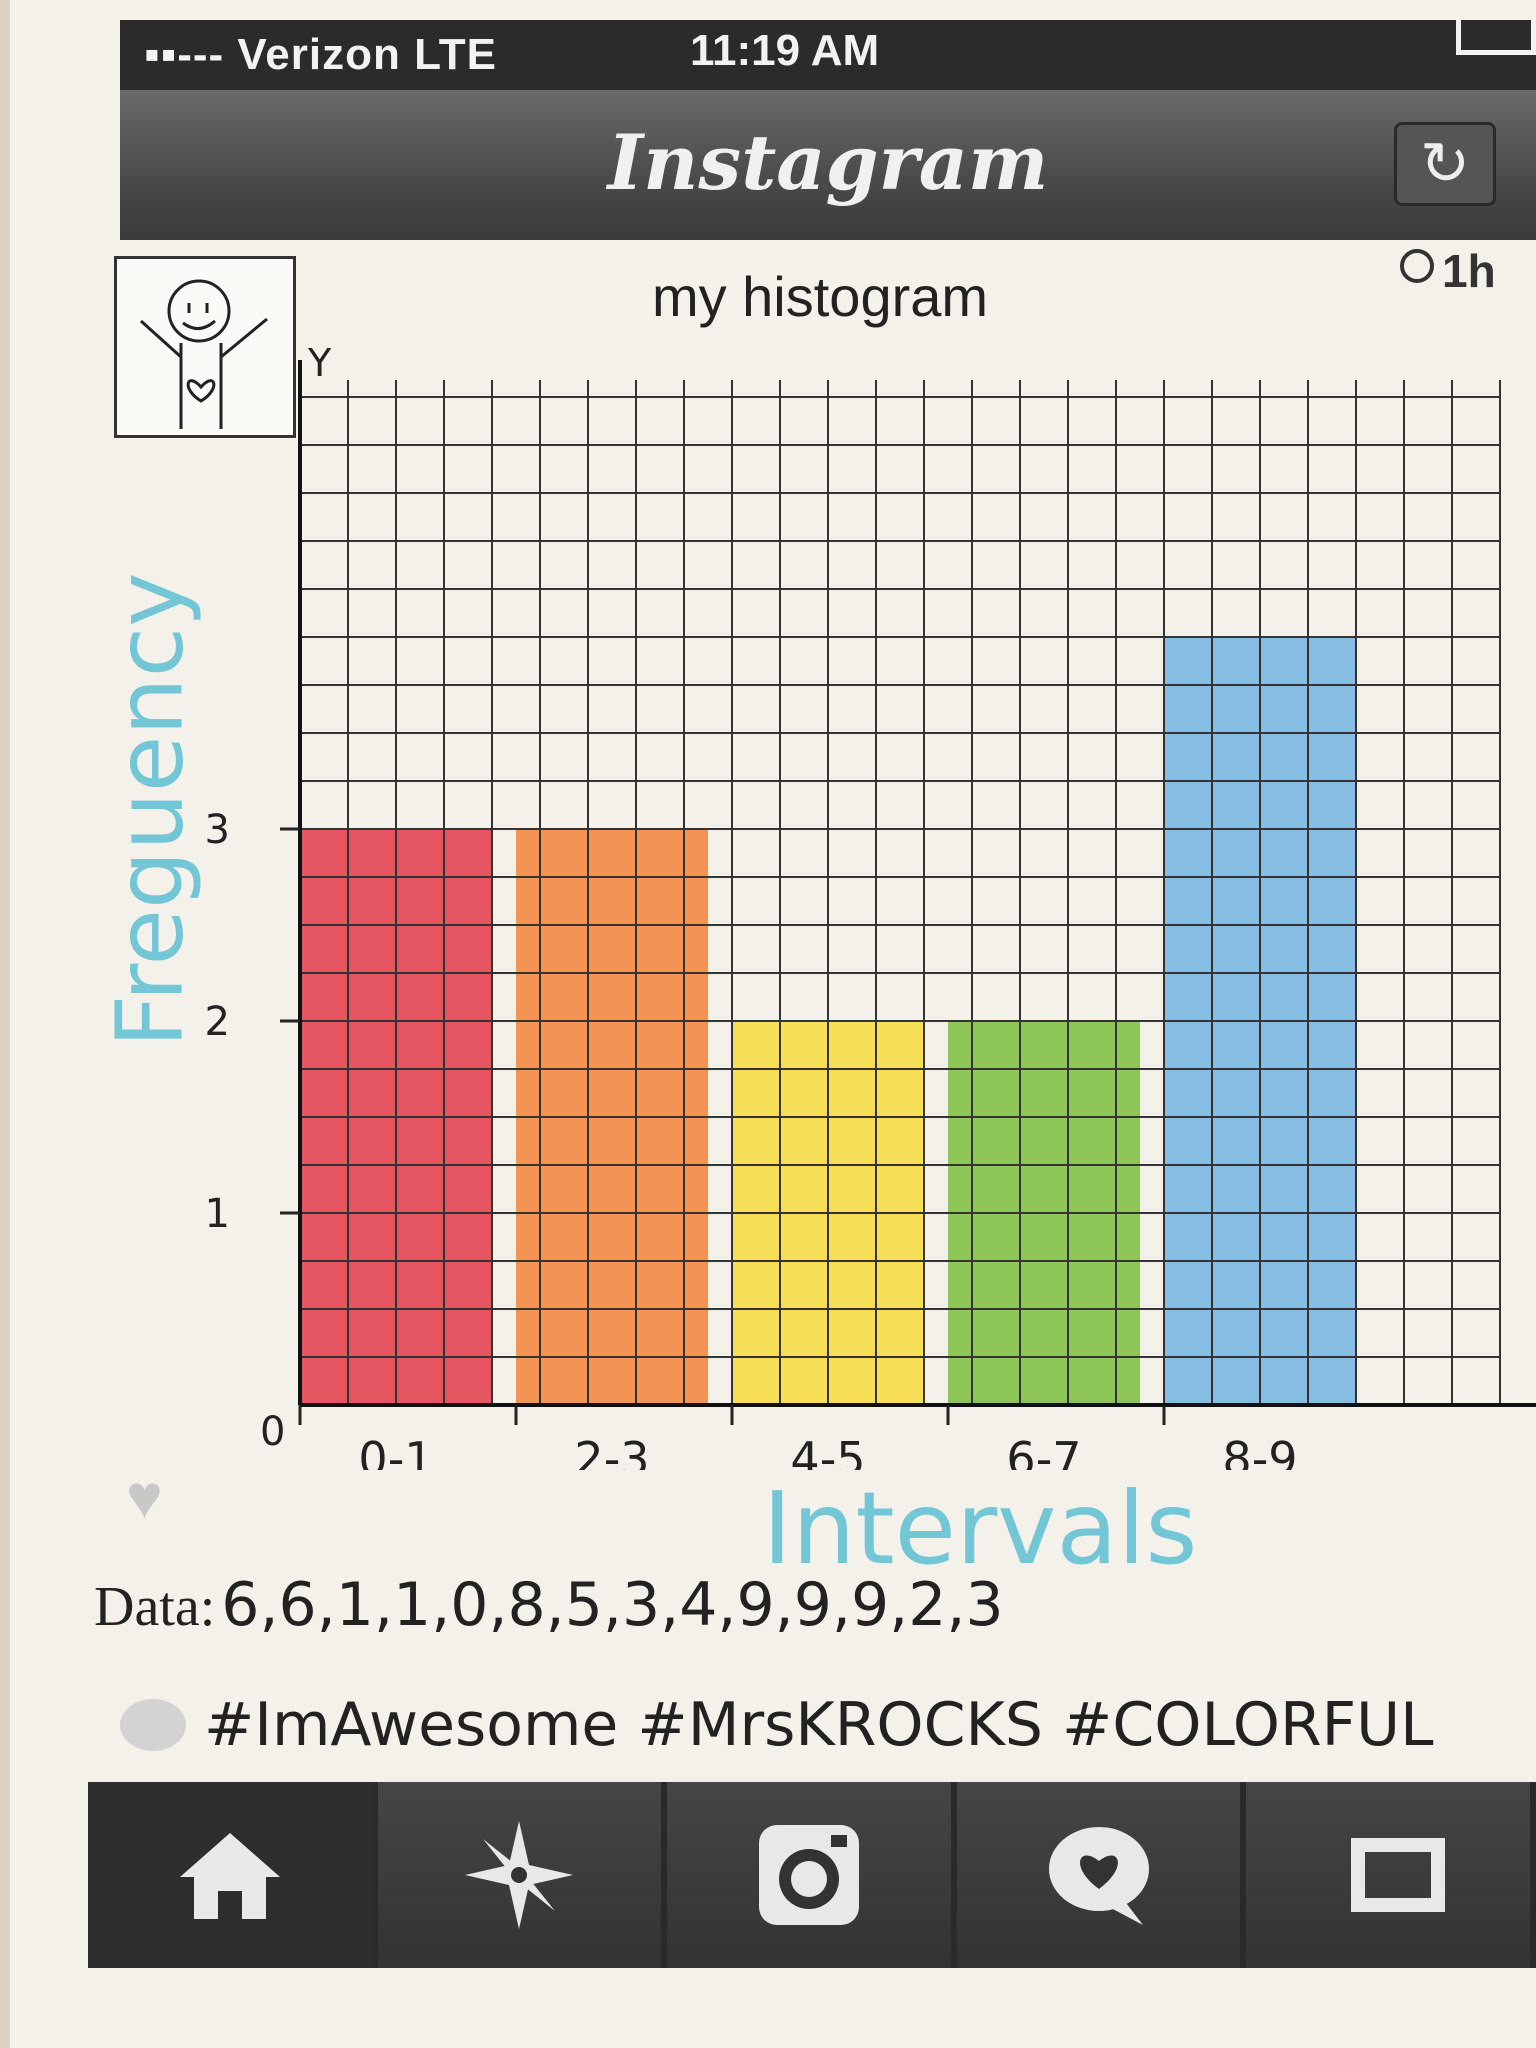  Describe the element at coordinates (827, 1451) in the screenshot. I see `x-tick-label: 4-5` at that location.